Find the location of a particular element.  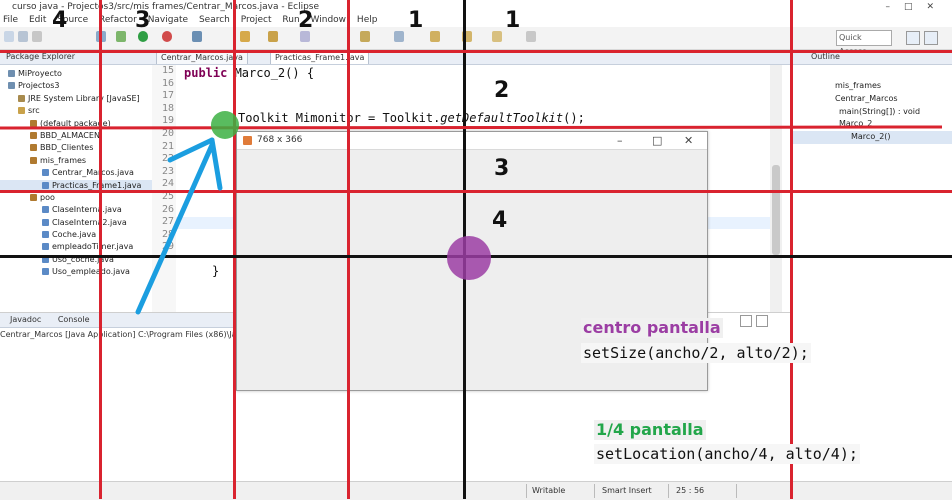

note-setlocation-code: setLocation(ancho/4, alto/4); is located at coordinates (727, 454).